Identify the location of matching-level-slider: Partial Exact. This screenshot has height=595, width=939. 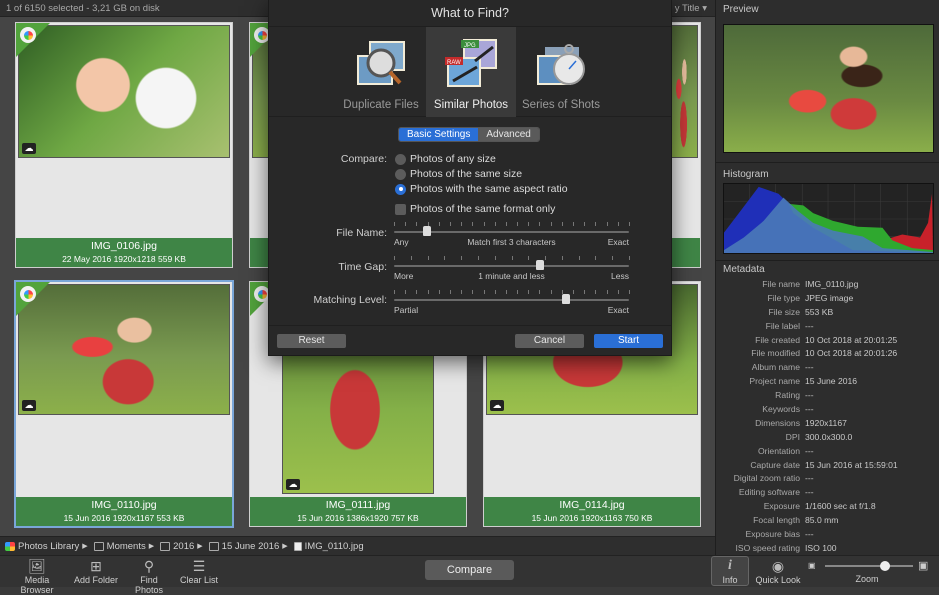
(512, 302).